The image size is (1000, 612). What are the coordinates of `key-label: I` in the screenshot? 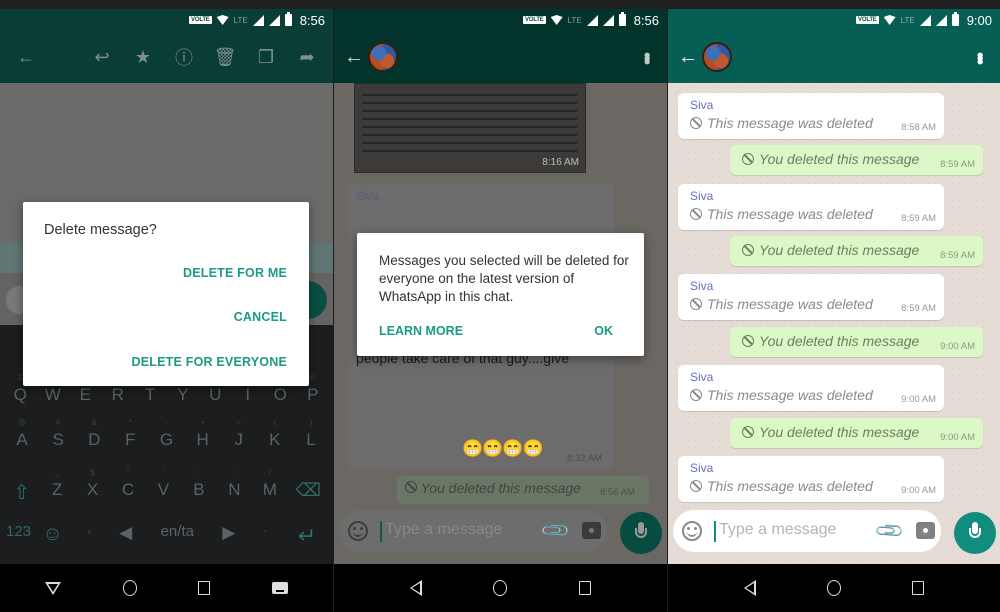 It's located at (248, 394).